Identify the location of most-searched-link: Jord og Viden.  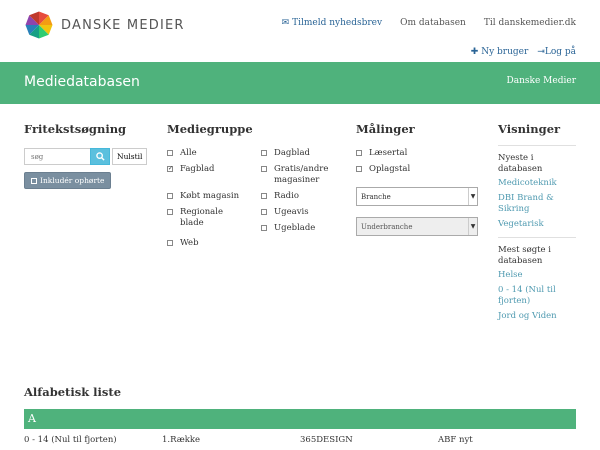
(537, 316).